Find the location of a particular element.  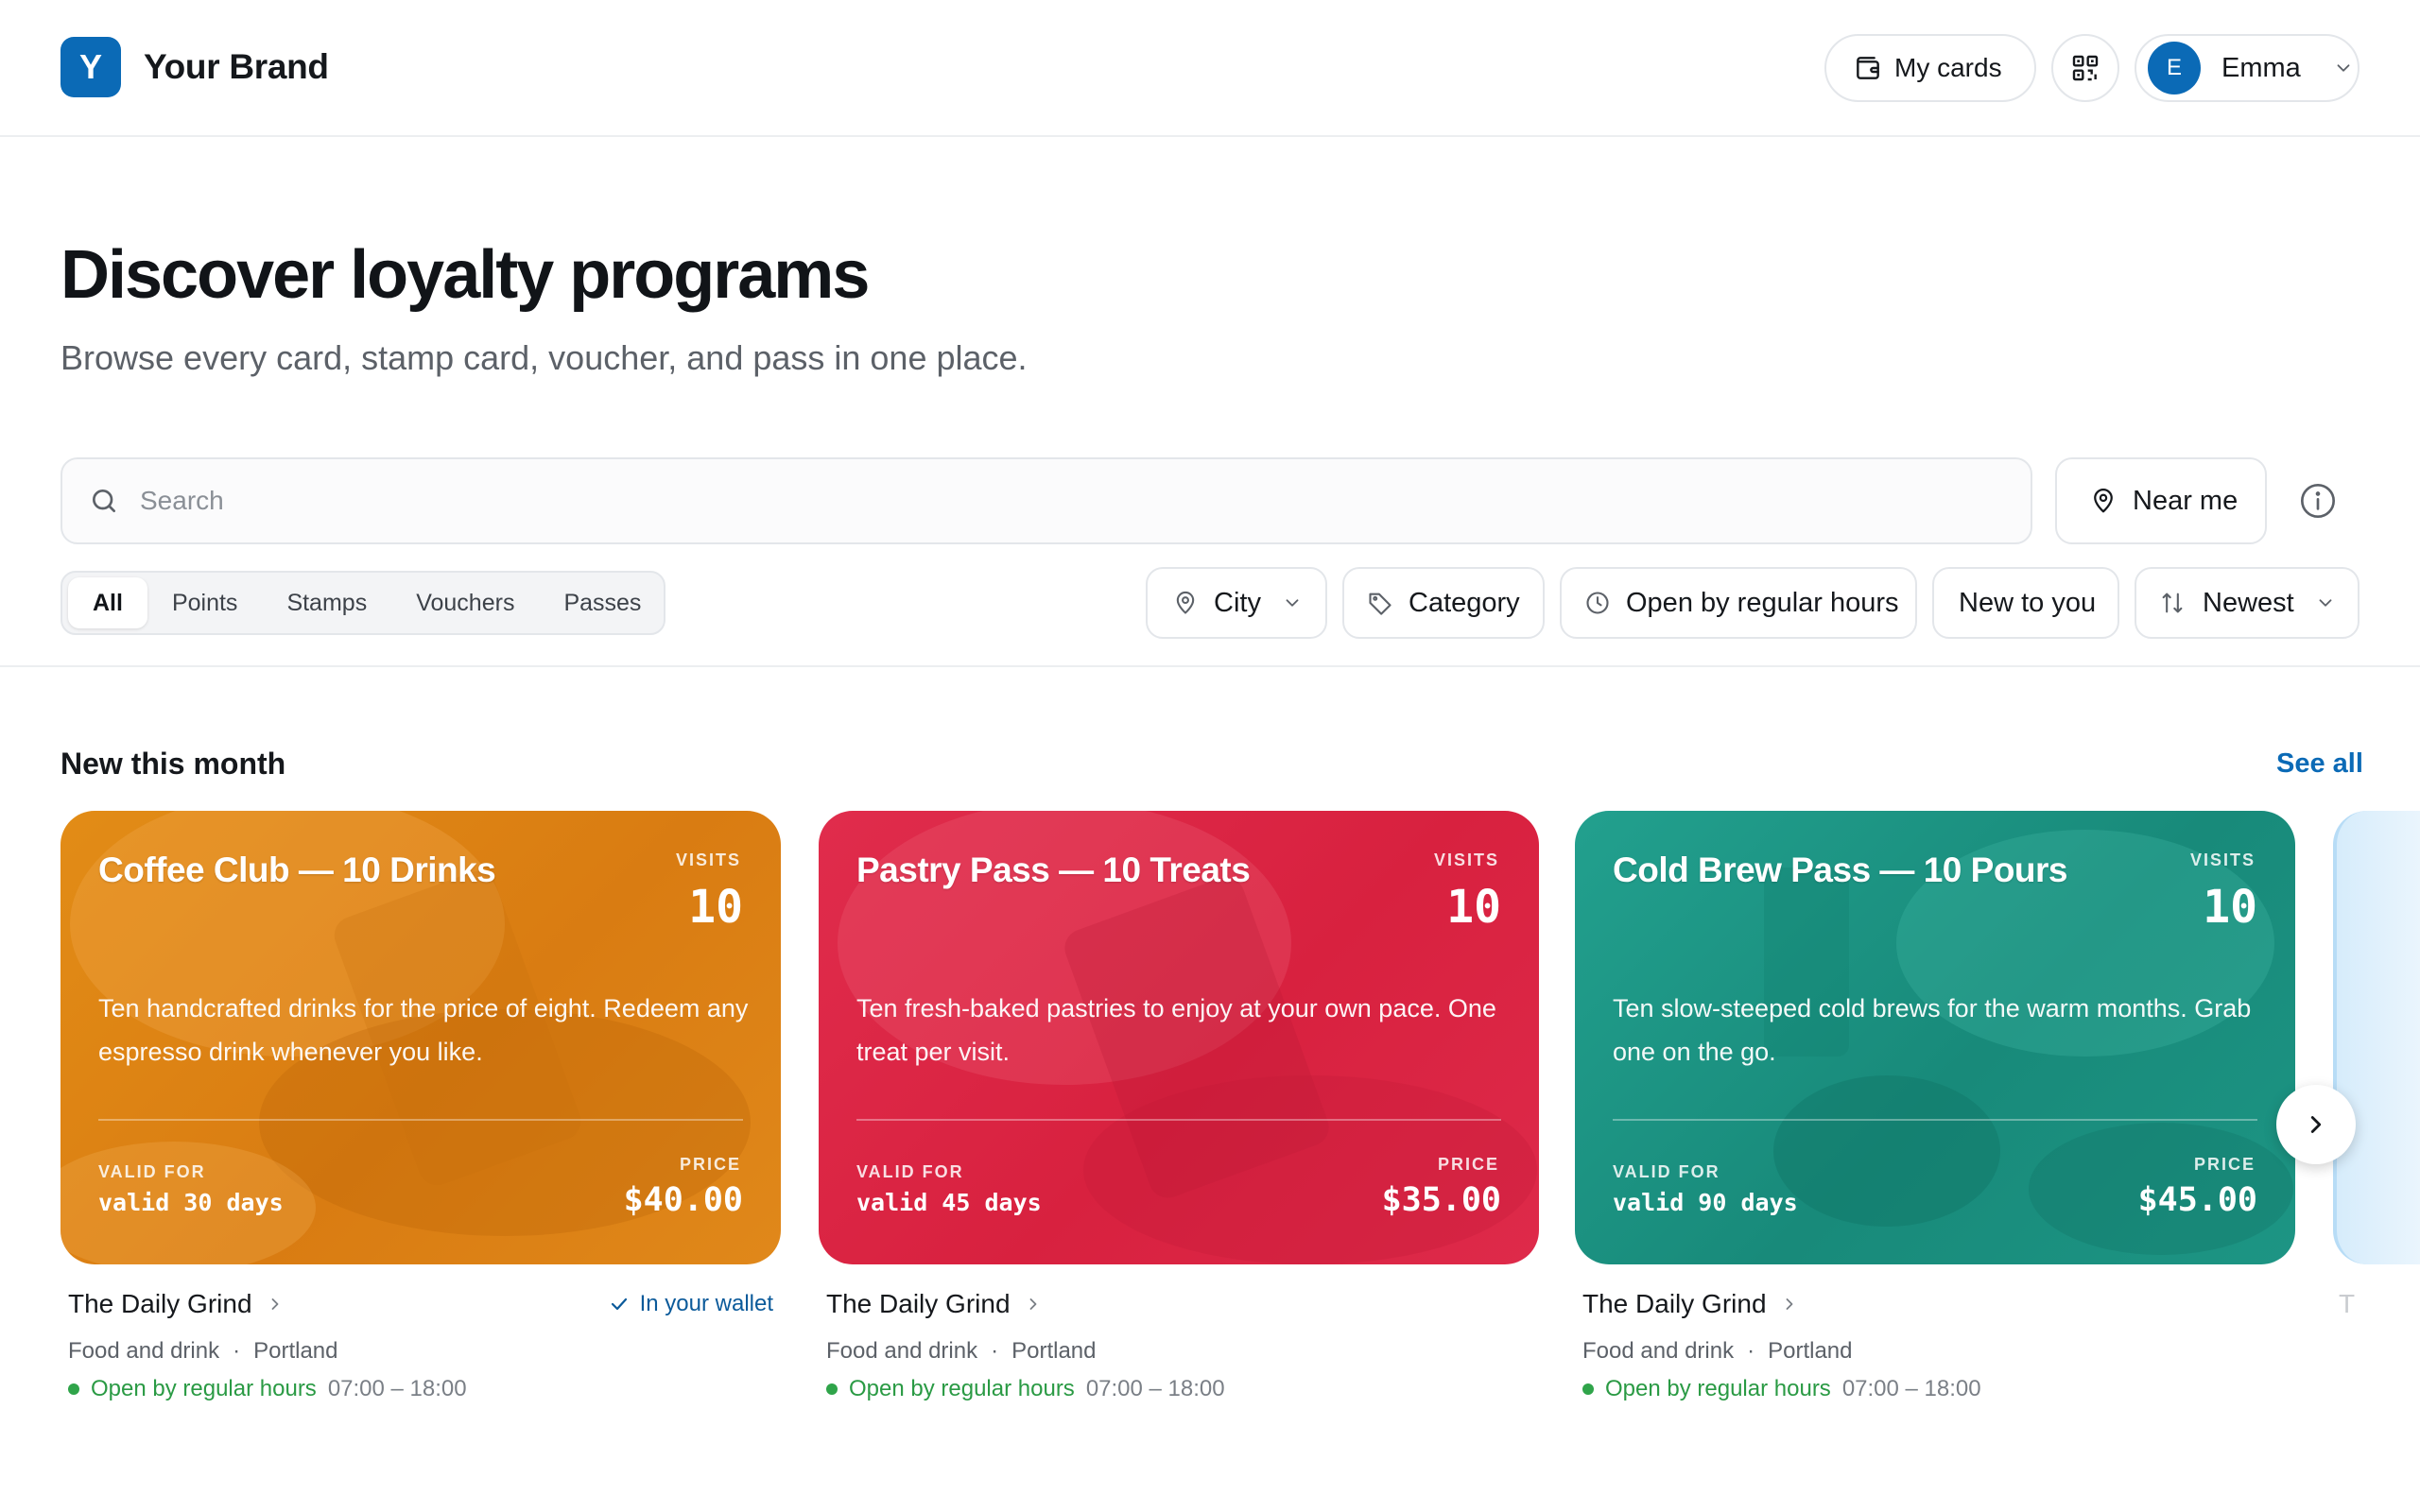

divider is located at coordinates (1210, 666).